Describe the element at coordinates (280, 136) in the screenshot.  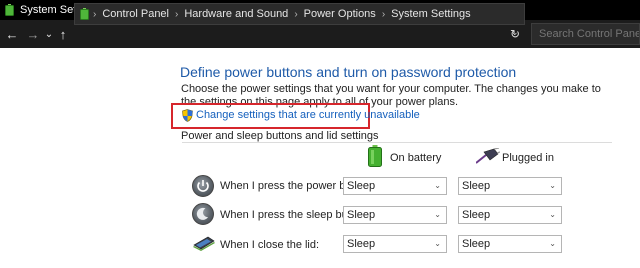
I see `group-label: Power and sleep buttons and lid settings` at that location.